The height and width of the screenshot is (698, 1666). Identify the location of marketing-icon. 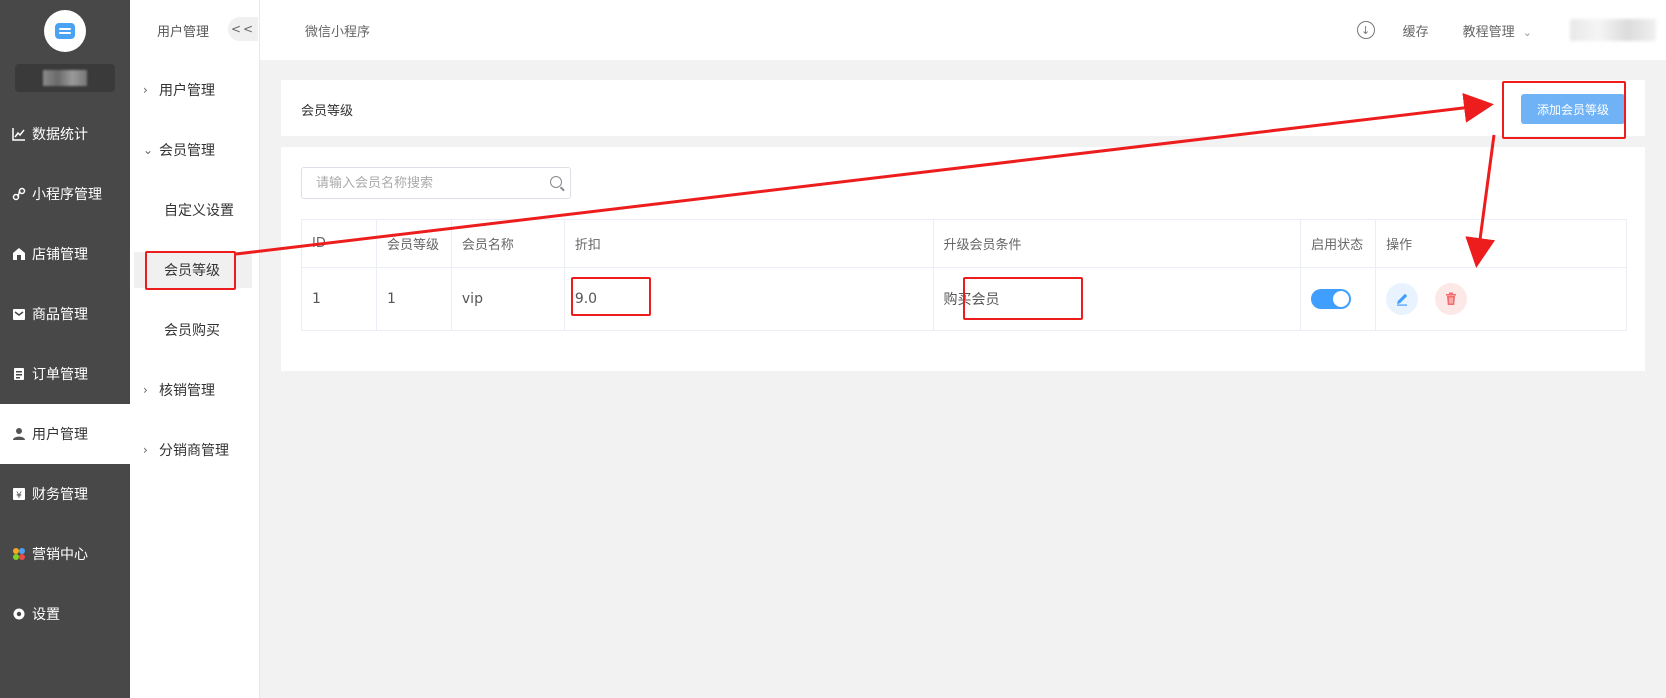
(19, 554).